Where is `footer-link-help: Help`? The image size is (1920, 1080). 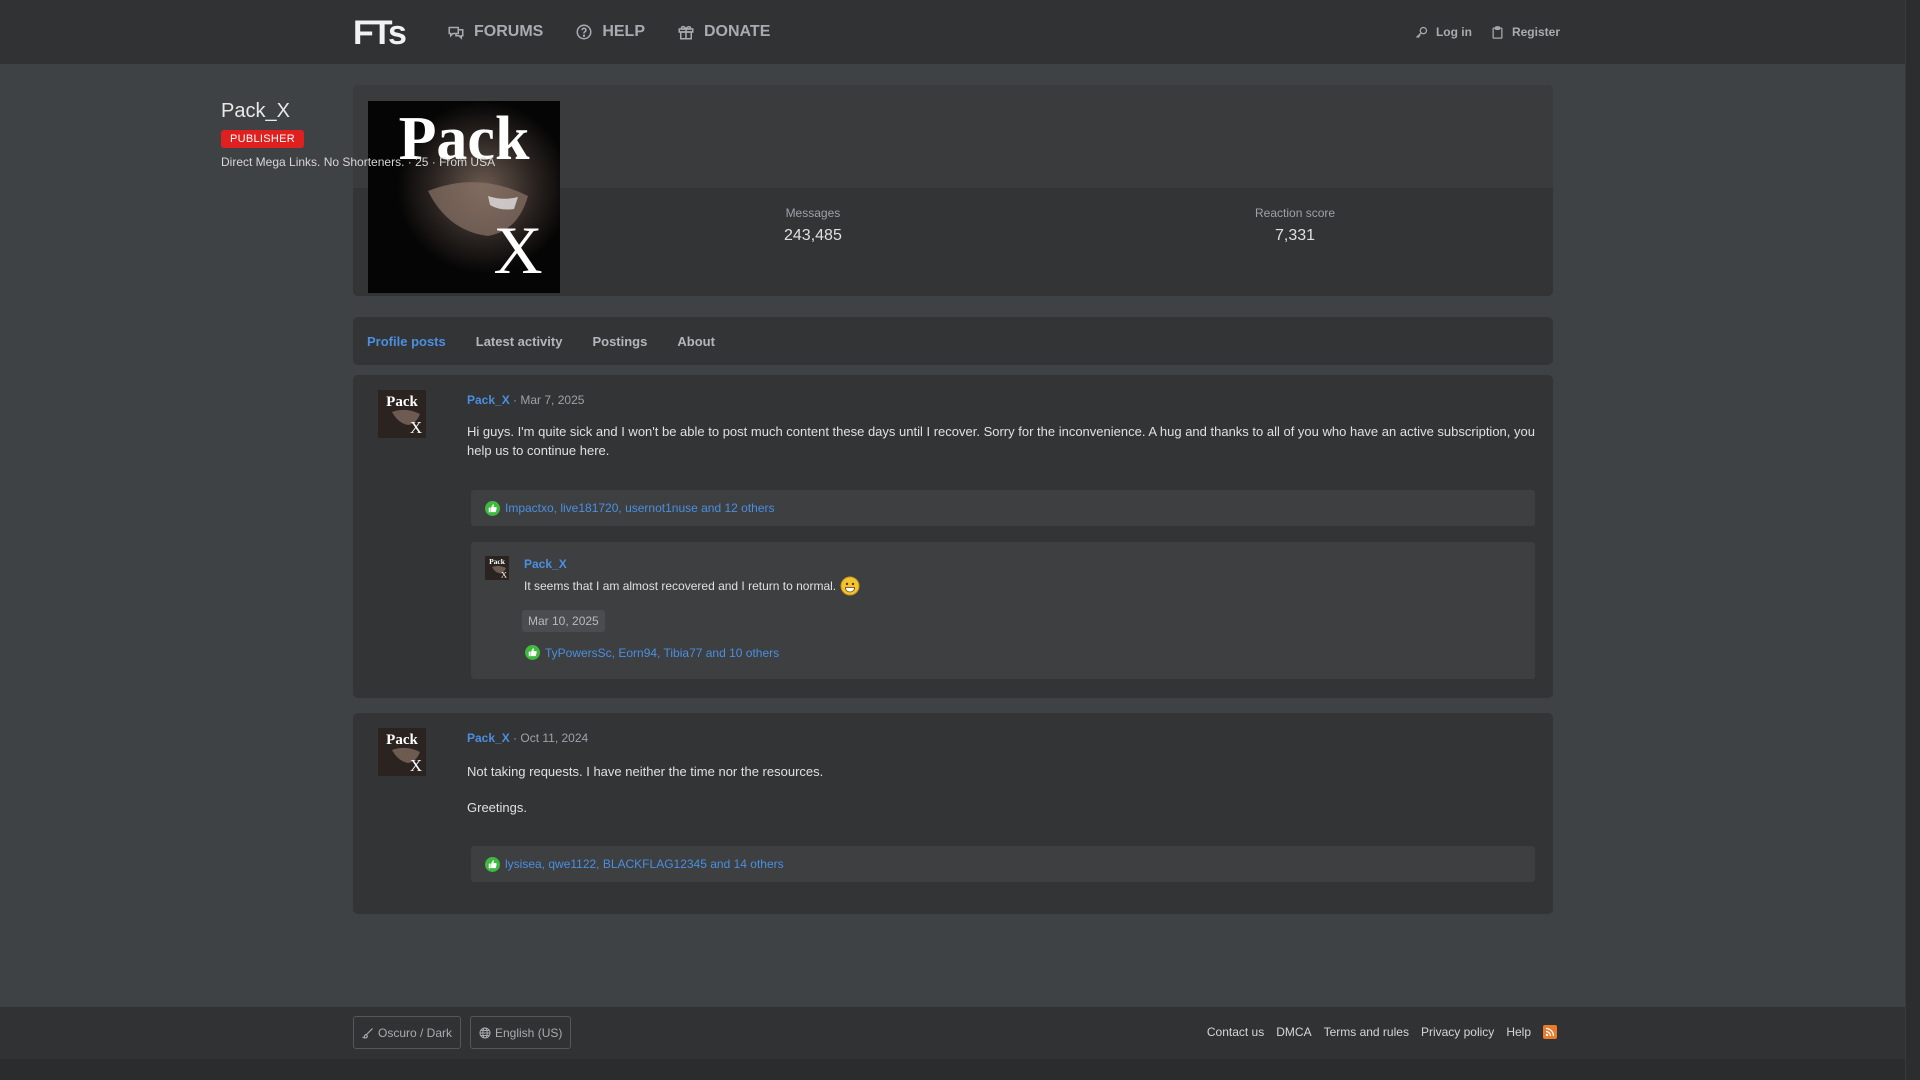 footer-link-help: Help is located at coordinates (1518, 1032).